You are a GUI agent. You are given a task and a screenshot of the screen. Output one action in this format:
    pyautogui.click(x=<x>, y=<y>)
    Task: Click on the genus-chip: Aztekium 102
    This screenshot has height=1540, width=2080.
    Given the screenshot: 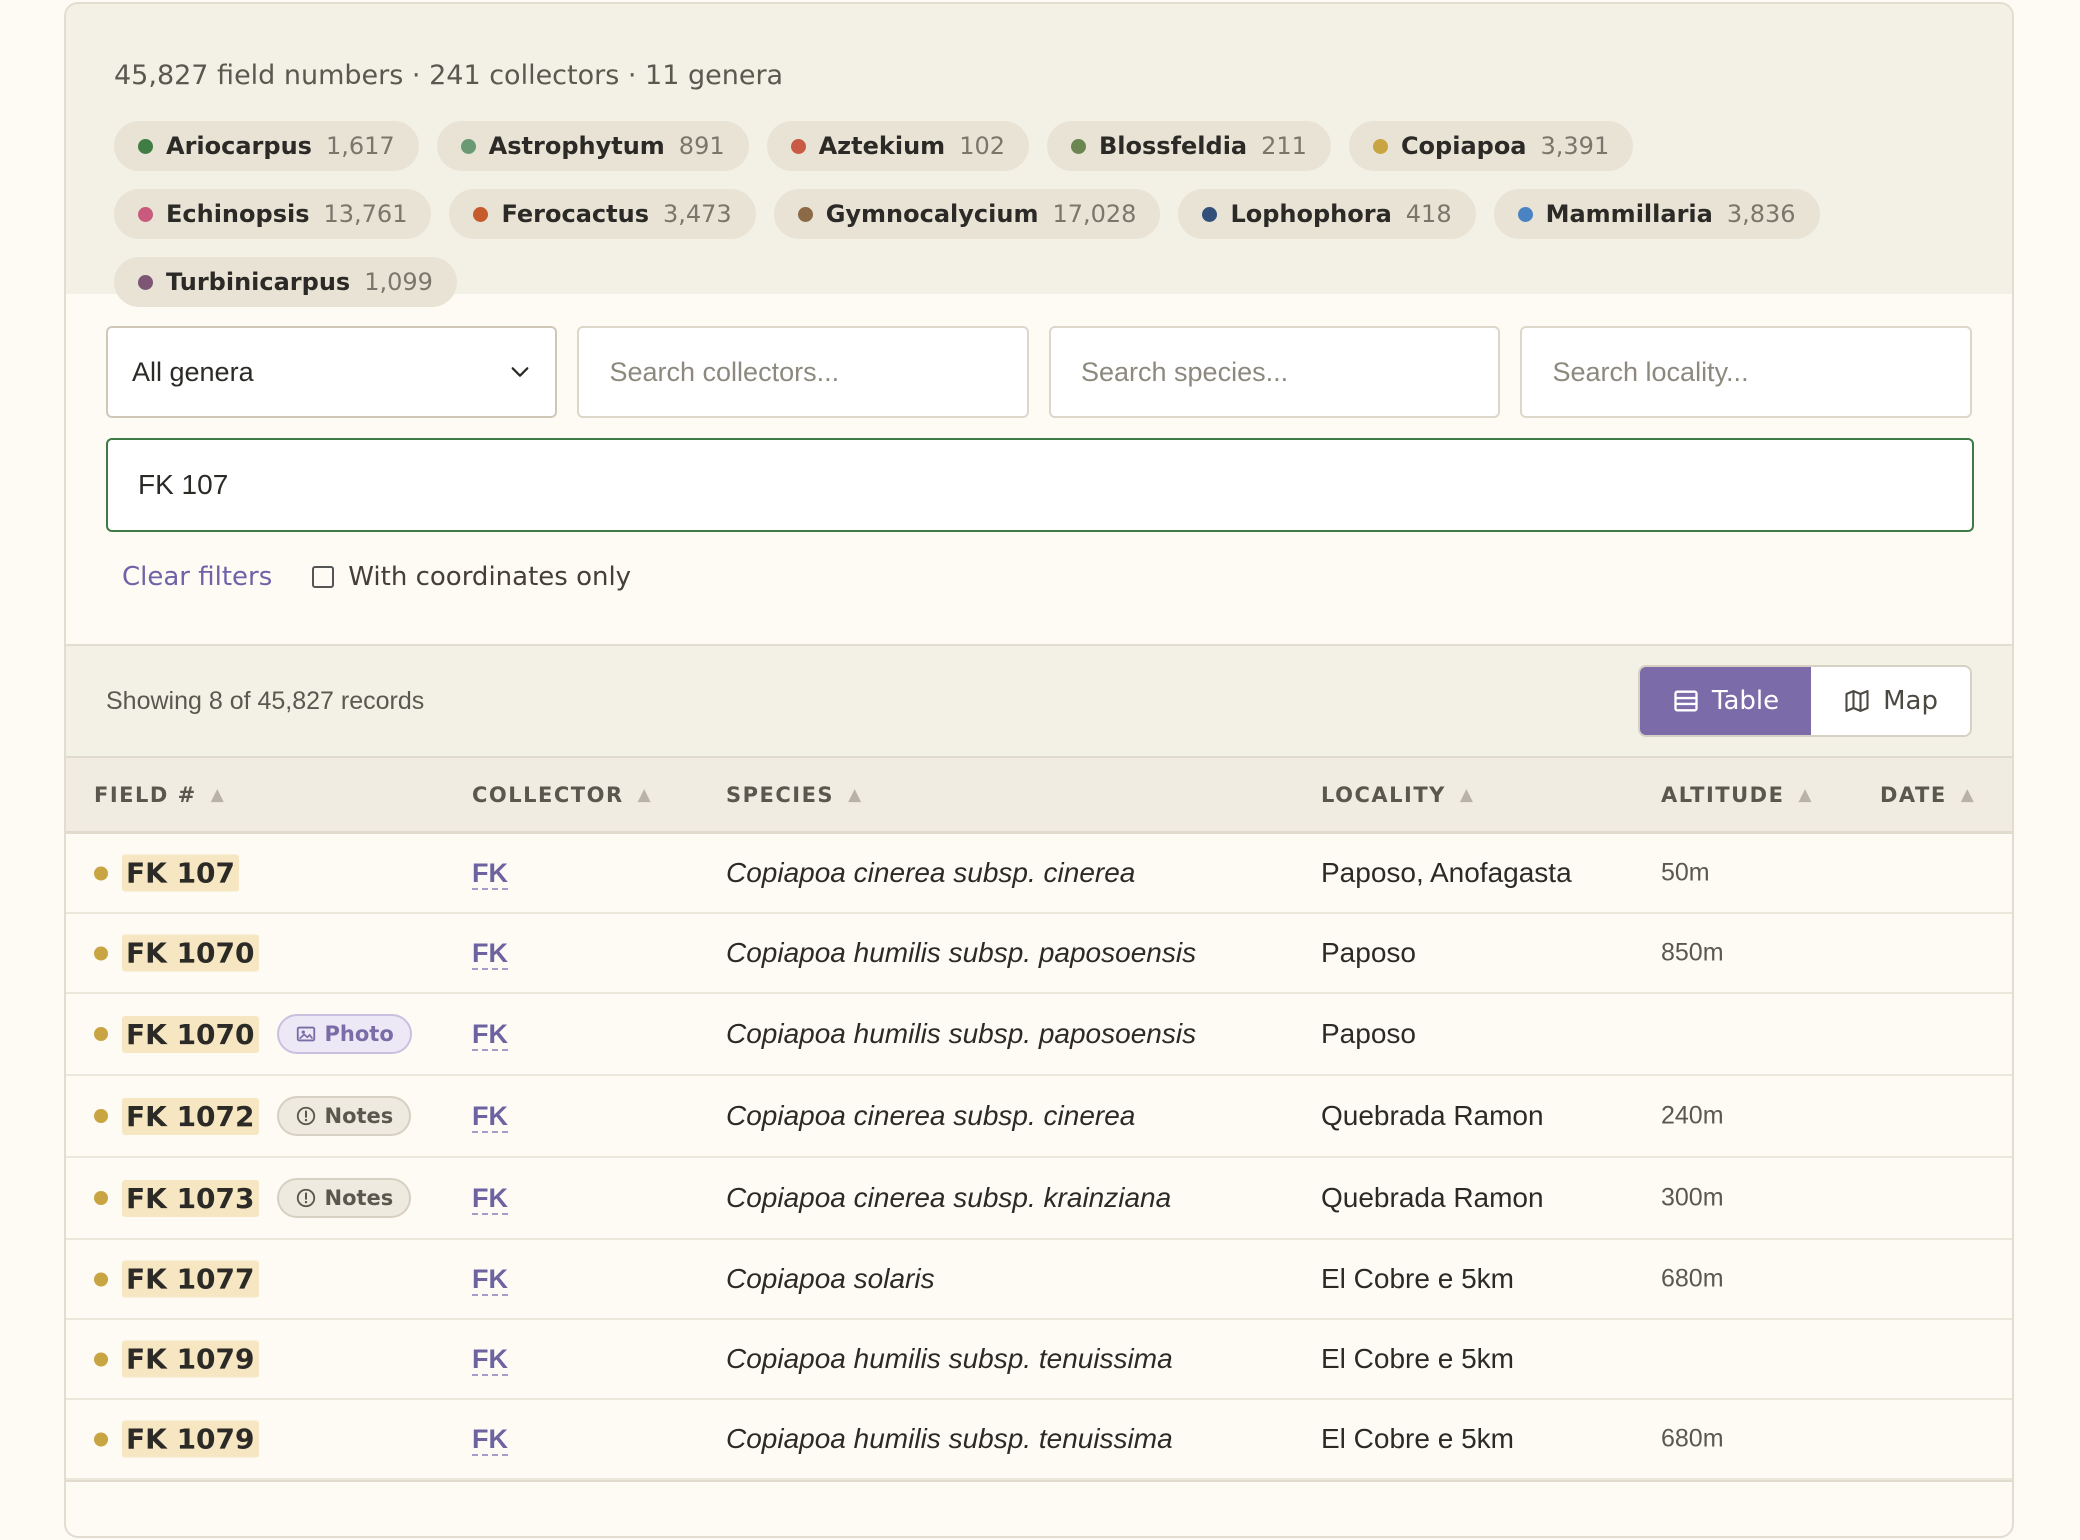 What is the action you would take?
    pyautogui.click(x=897, y=146)
    